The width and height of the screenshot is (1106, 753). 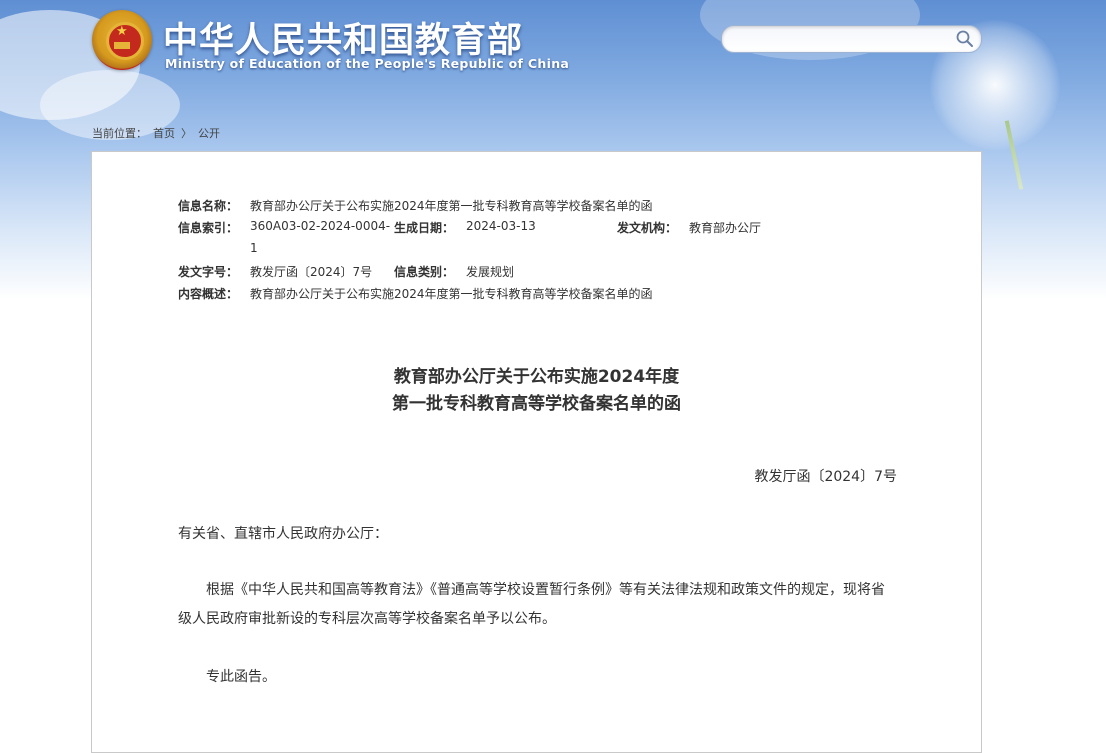 What do you see at coordinates (122, 40) in the screenshot?
I see `national-emblem-icon: ★` at bounding box center [122, 40].